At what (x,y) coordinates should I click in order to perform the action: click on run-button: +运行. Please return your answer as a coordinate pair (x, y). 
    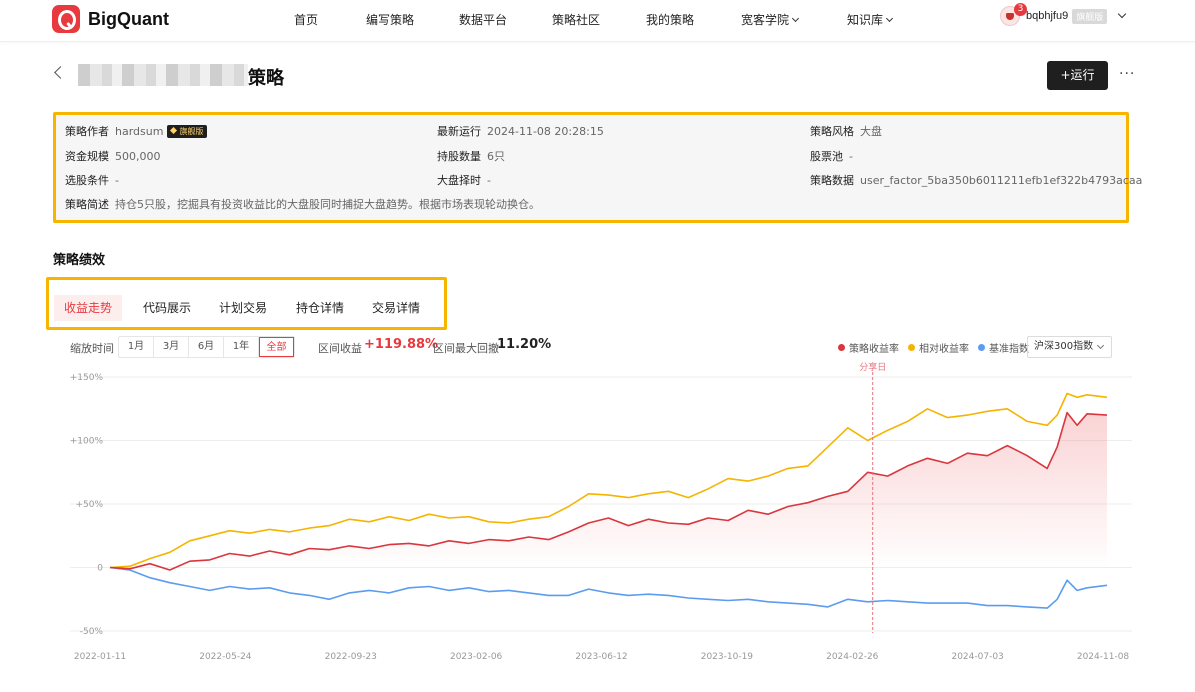
    Looking at the image, I should click on (1077, 75).